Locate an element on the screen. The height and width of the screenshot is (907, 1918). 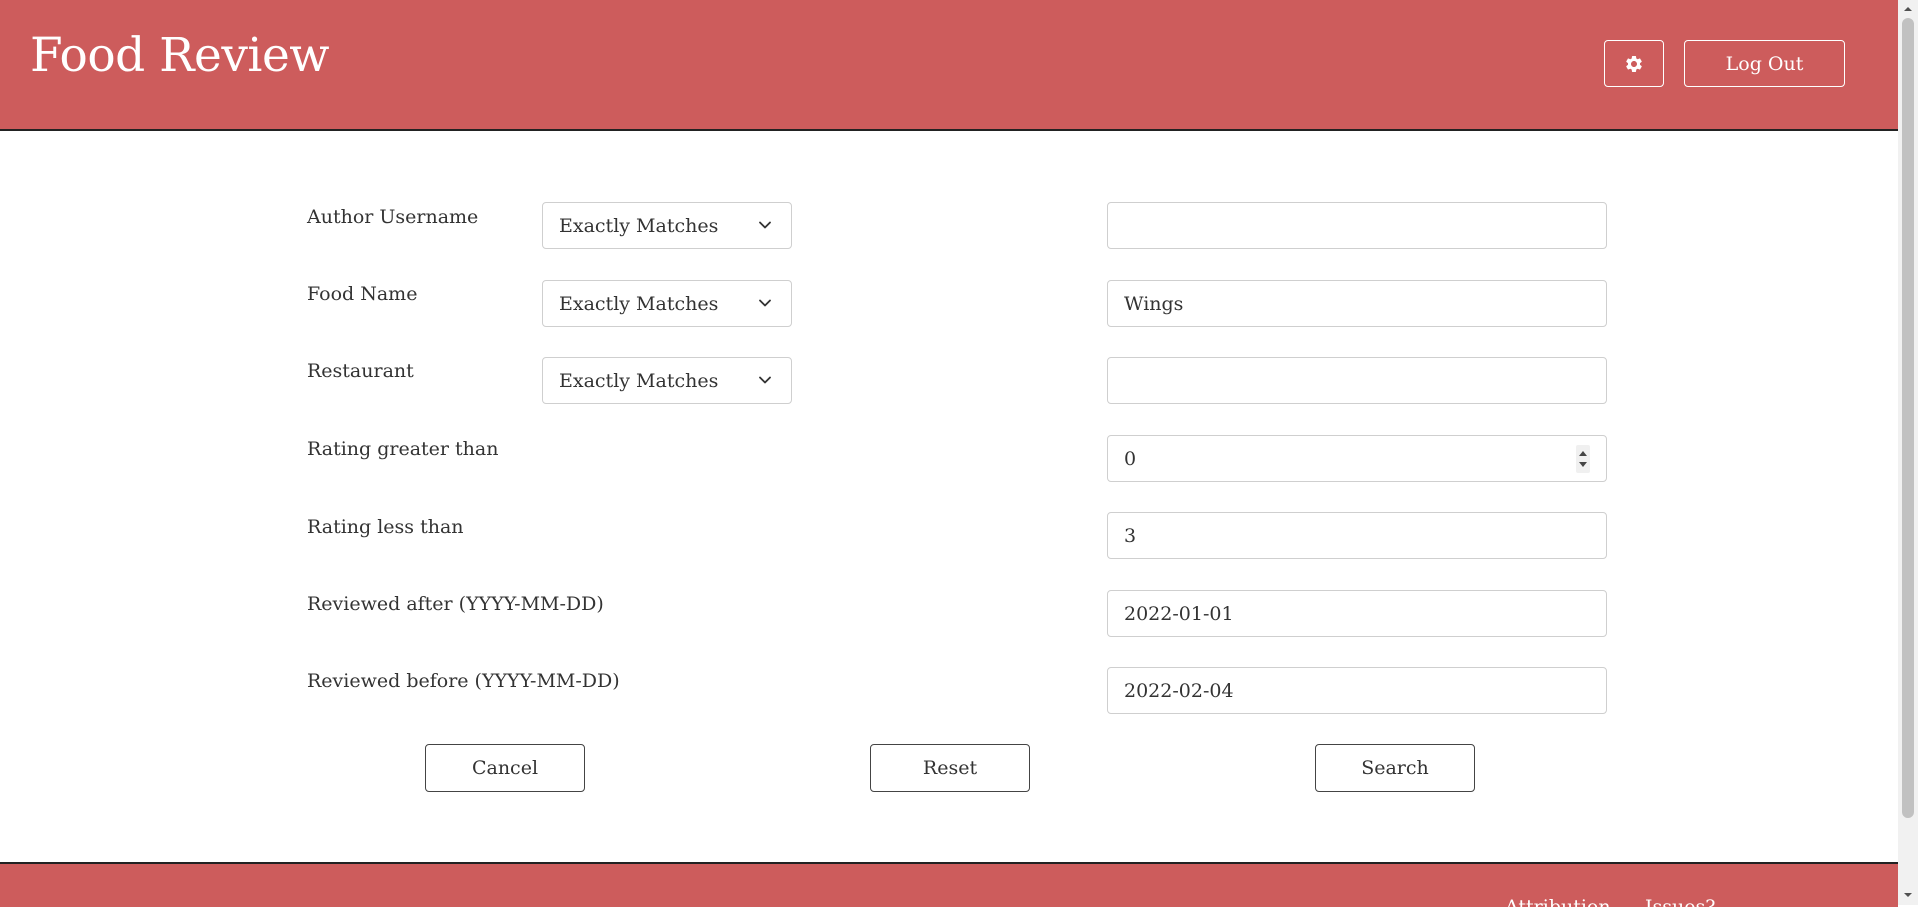
input-value: 2022-01-01 is located at coordinates (1179, 613).